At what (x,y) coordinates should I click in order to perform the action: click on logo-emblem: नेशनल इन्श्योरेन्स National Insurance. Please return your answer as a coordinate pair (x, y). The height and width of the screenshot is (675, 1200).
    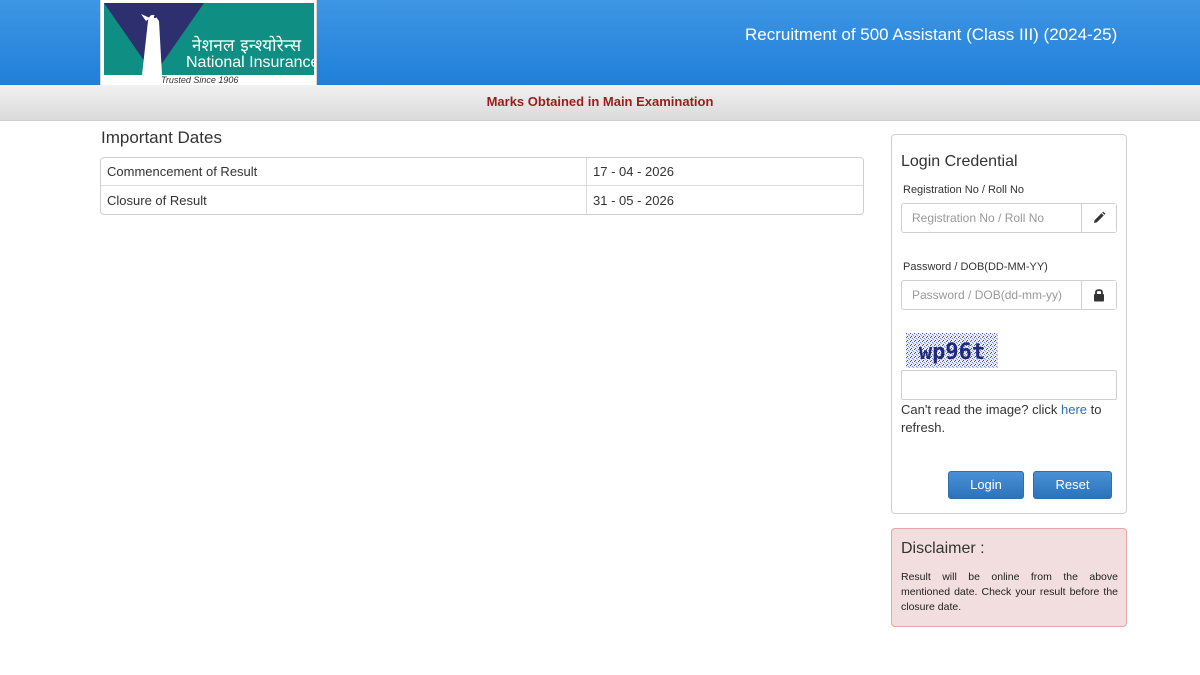
    Looking at the image, I should click on (209, 39).